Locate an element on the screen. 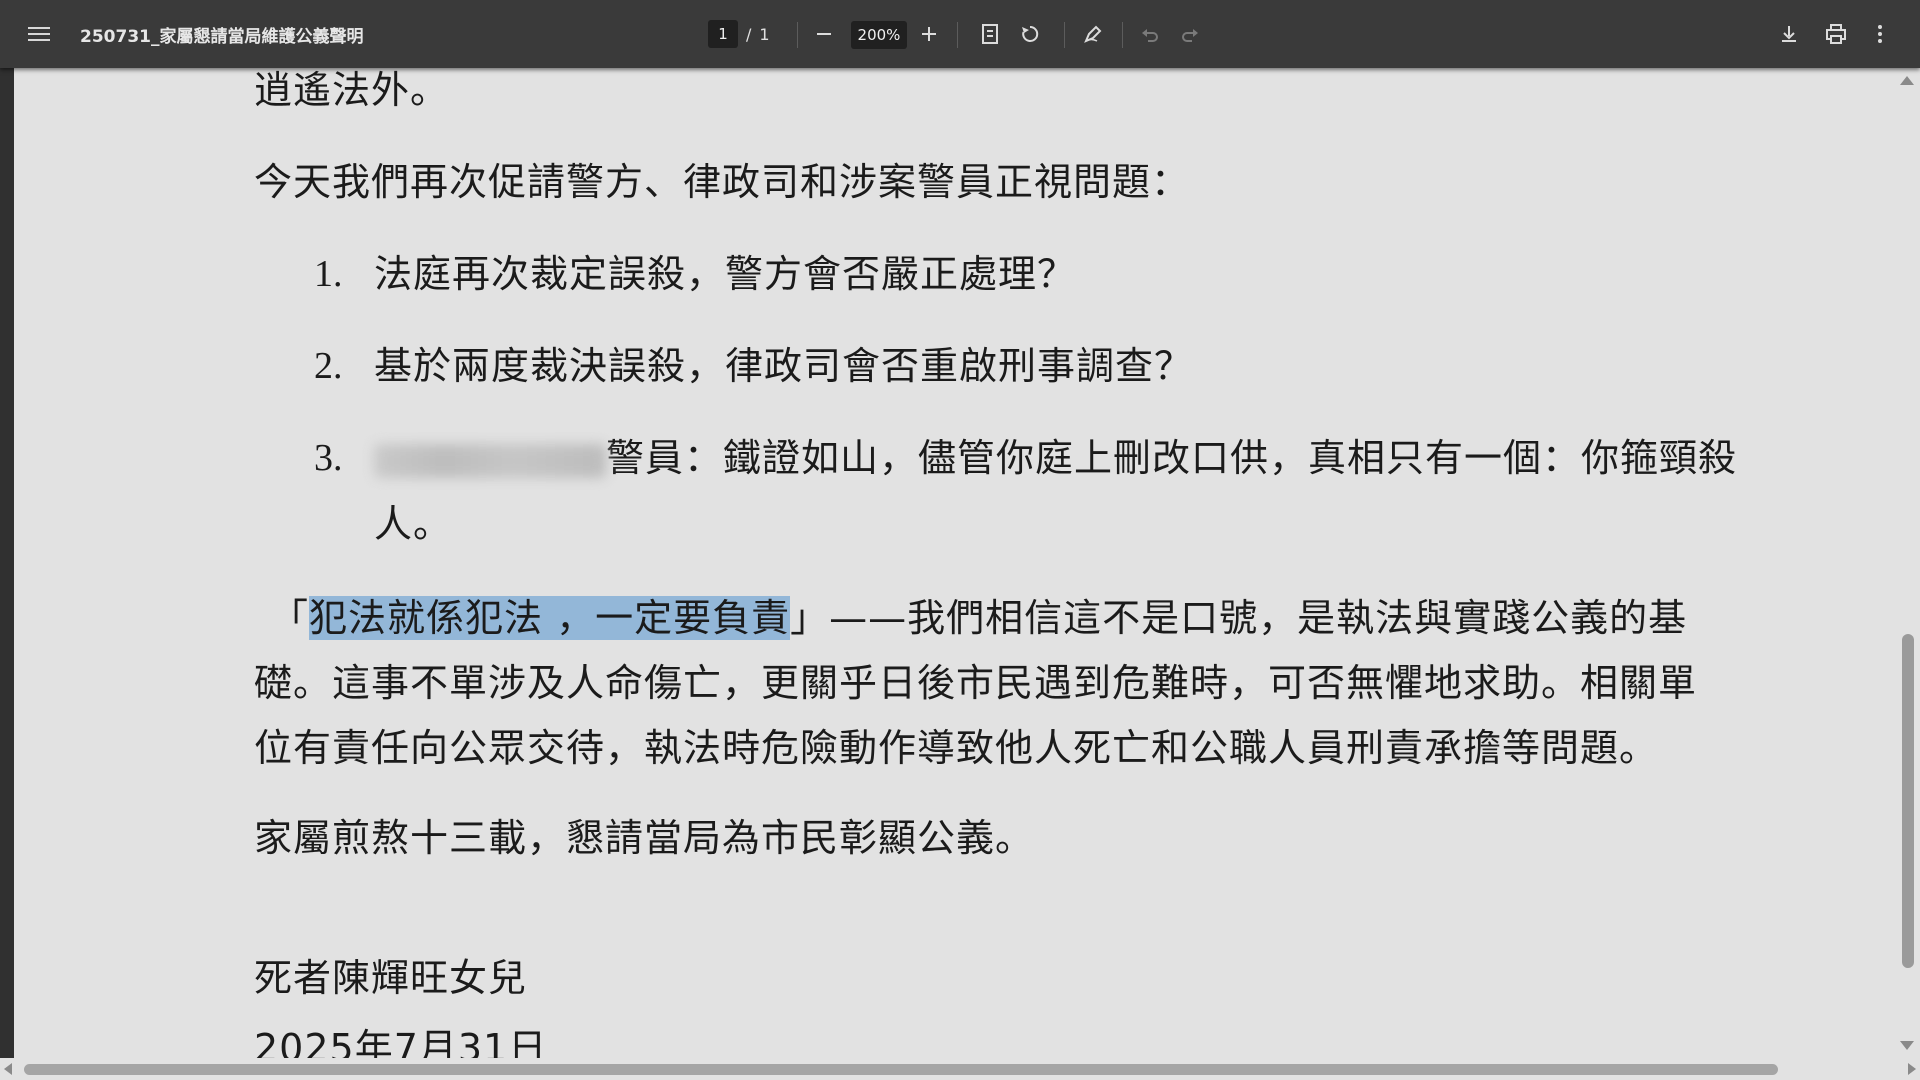 The height and width of the screenshot is (1080, 1920). list-item: 法庭再次裁定誤殺，警方會否嚴正處理？ is located at coordinates (725, 274).